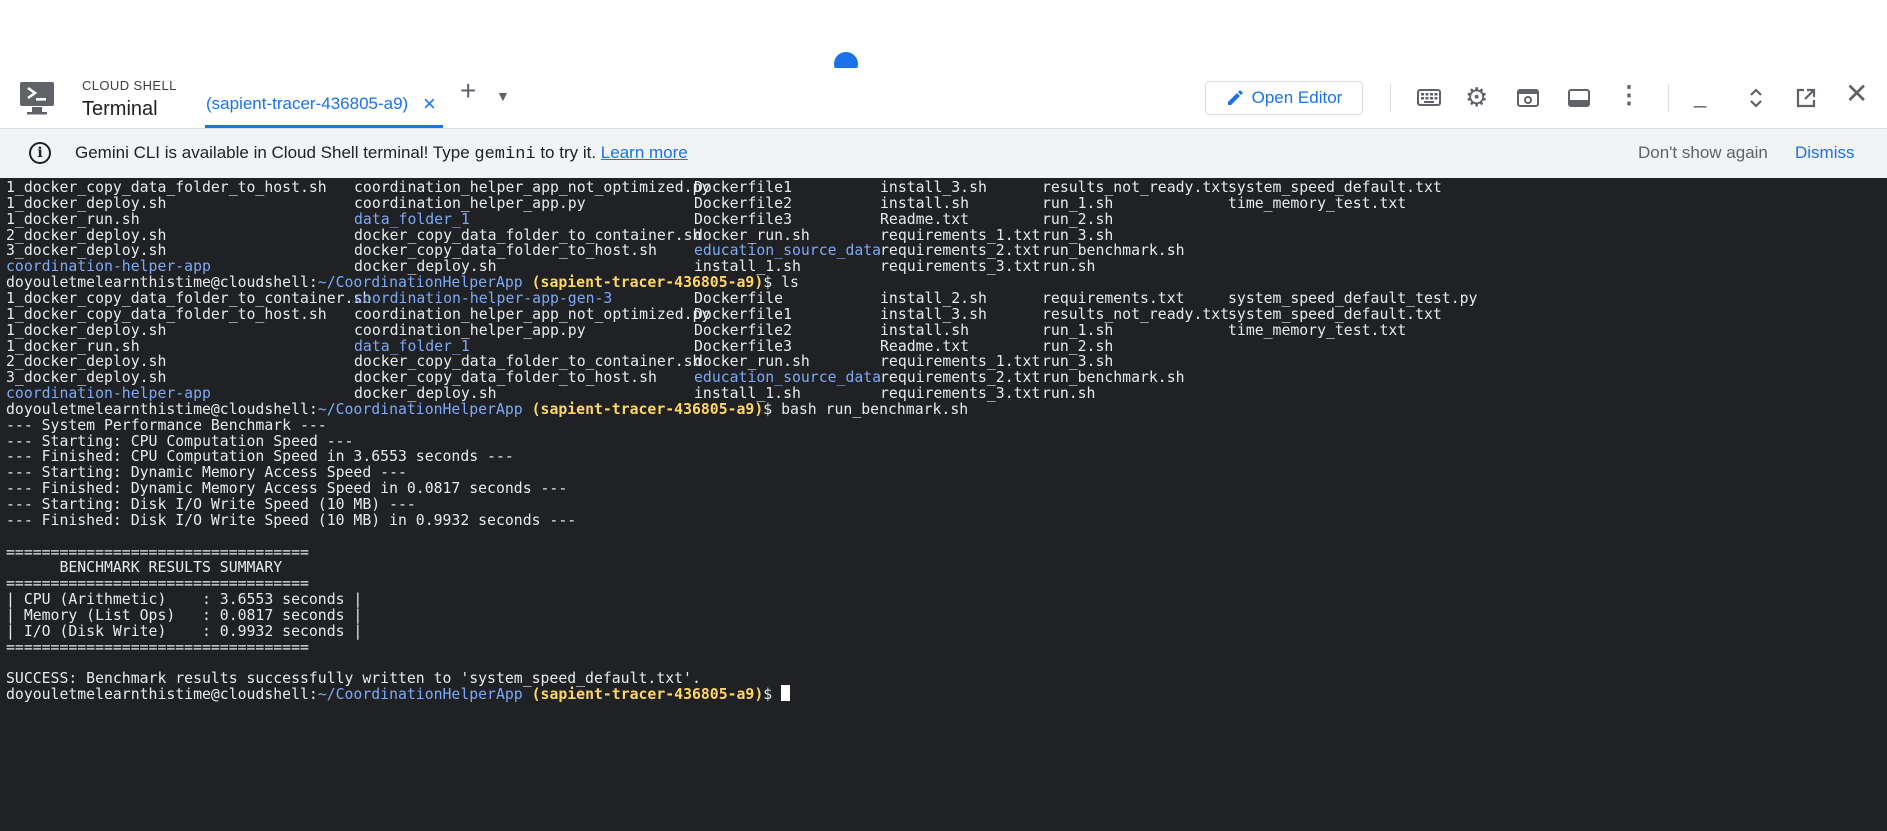 Image resolution: width=1887 pixels, height=831 pixels. What do you see at coordinates (505, 154) in the screenshot?
I see `banner-command: gemini` at bounding box center [505, 154].